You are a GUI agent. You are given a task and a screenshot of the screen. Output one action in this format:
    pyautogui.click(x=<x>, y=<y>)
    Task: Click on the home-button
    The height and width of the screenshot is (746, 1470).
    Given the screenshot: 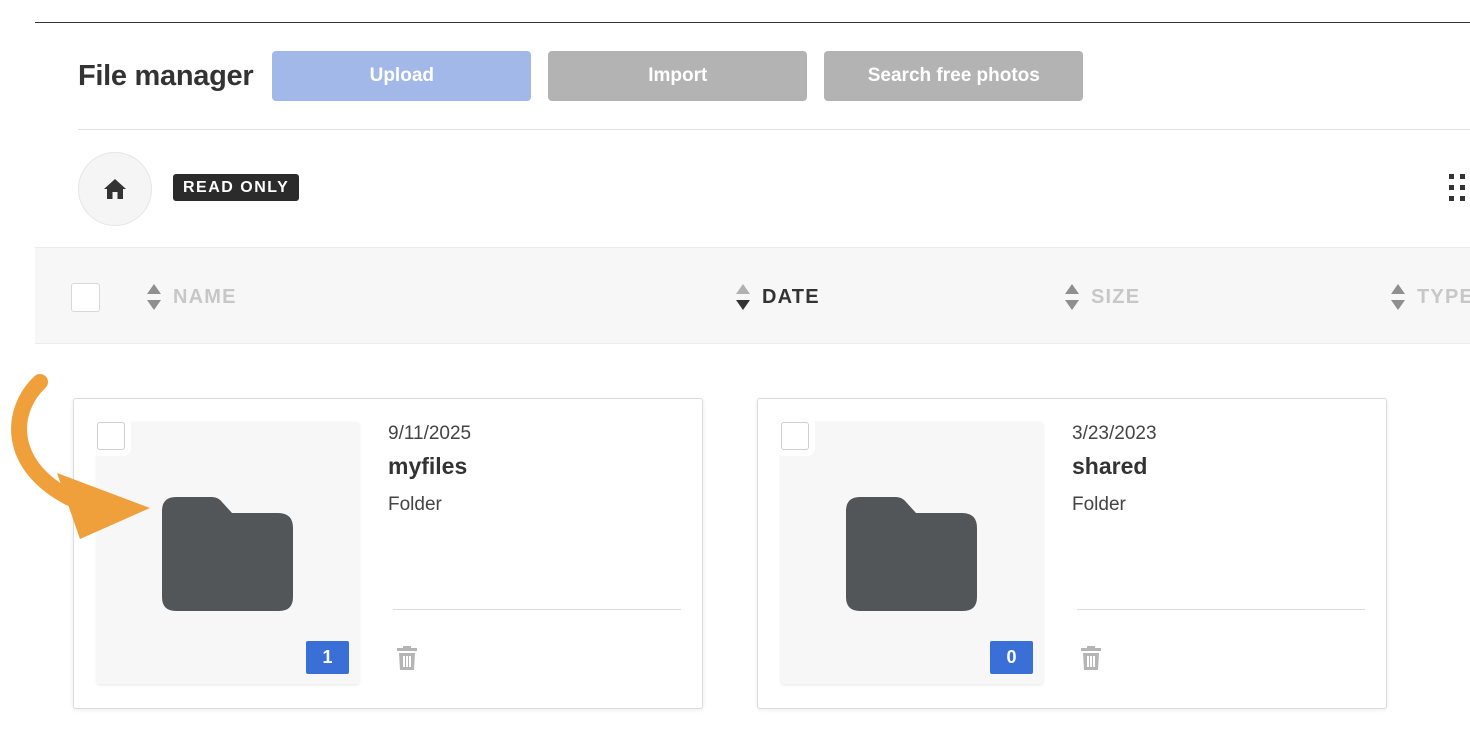 What is the action you would take?
    pyautogui.click(x=115, y=189)
    